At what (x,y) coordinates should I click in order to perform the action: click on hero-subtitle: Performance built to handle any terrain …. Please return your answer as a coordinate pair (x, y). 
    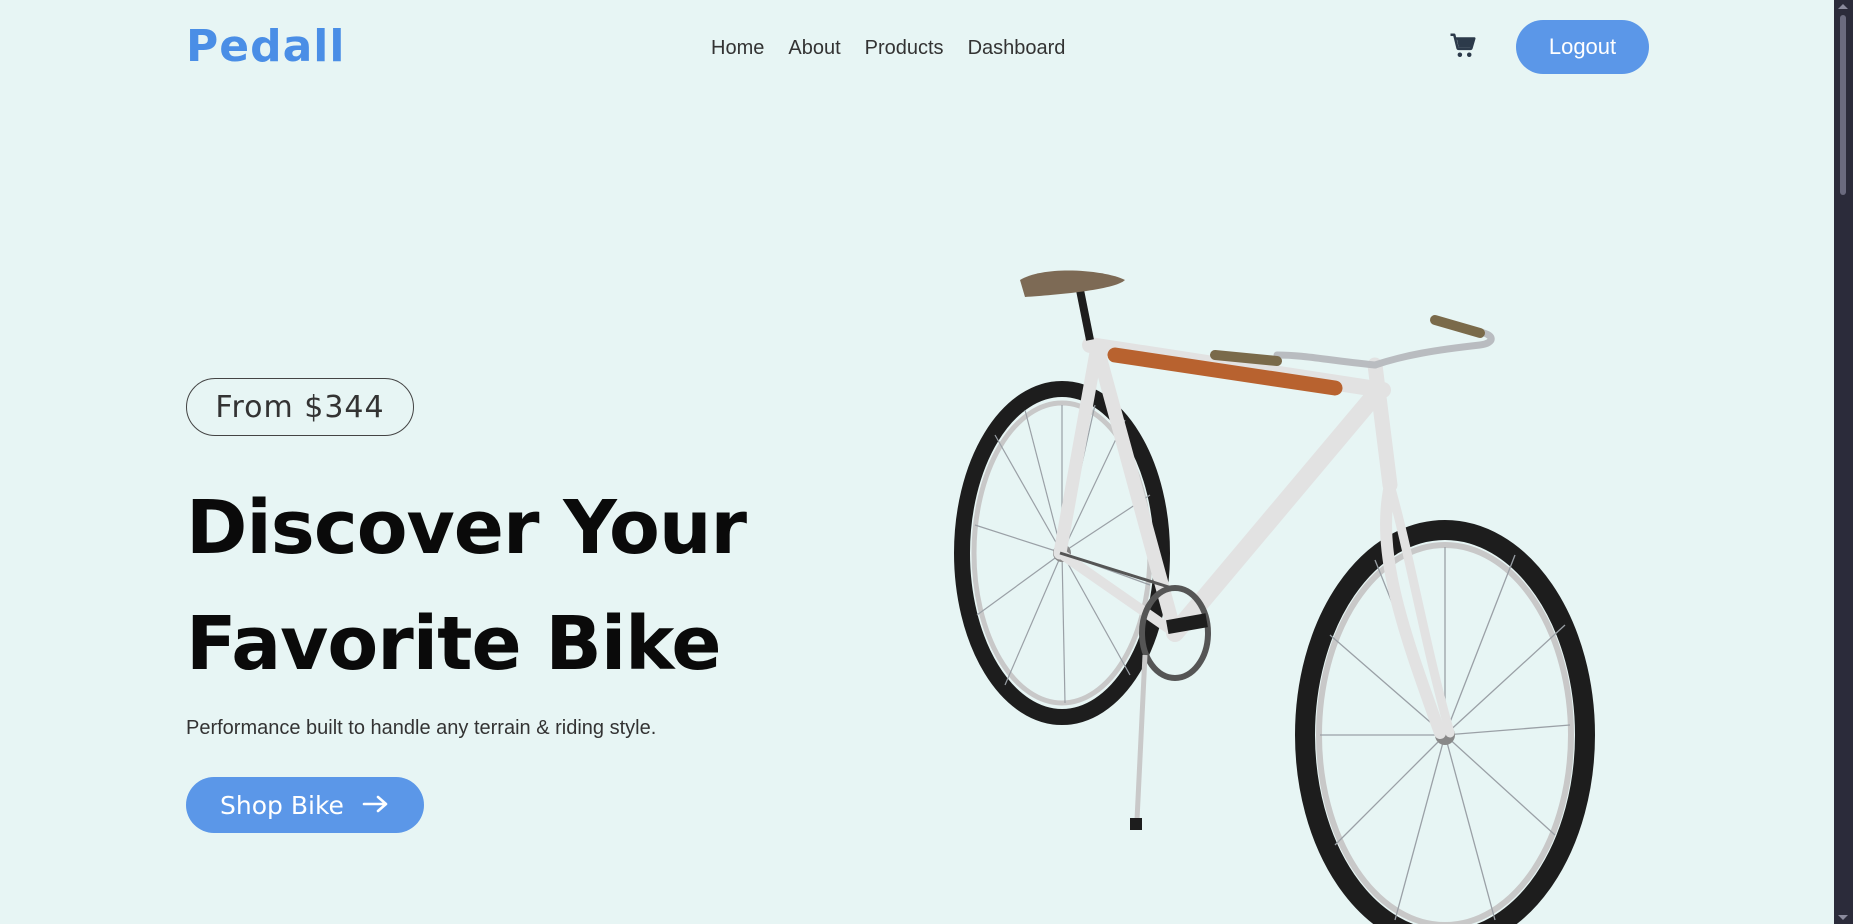
    Looking at the image, I should click on (421, 728).